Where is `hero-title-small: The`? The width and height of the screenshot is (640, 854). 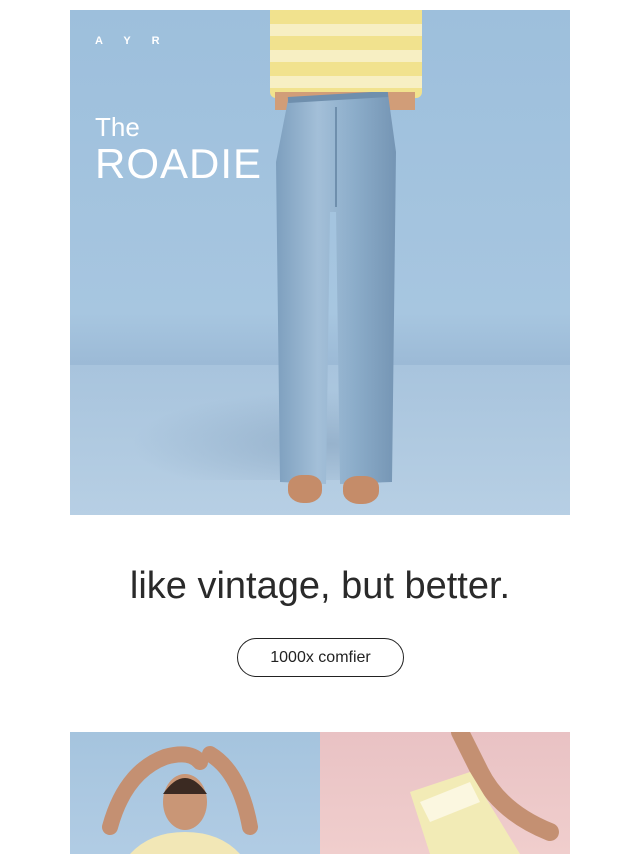 hero-title-small: The is located at coordinates (117, 127).